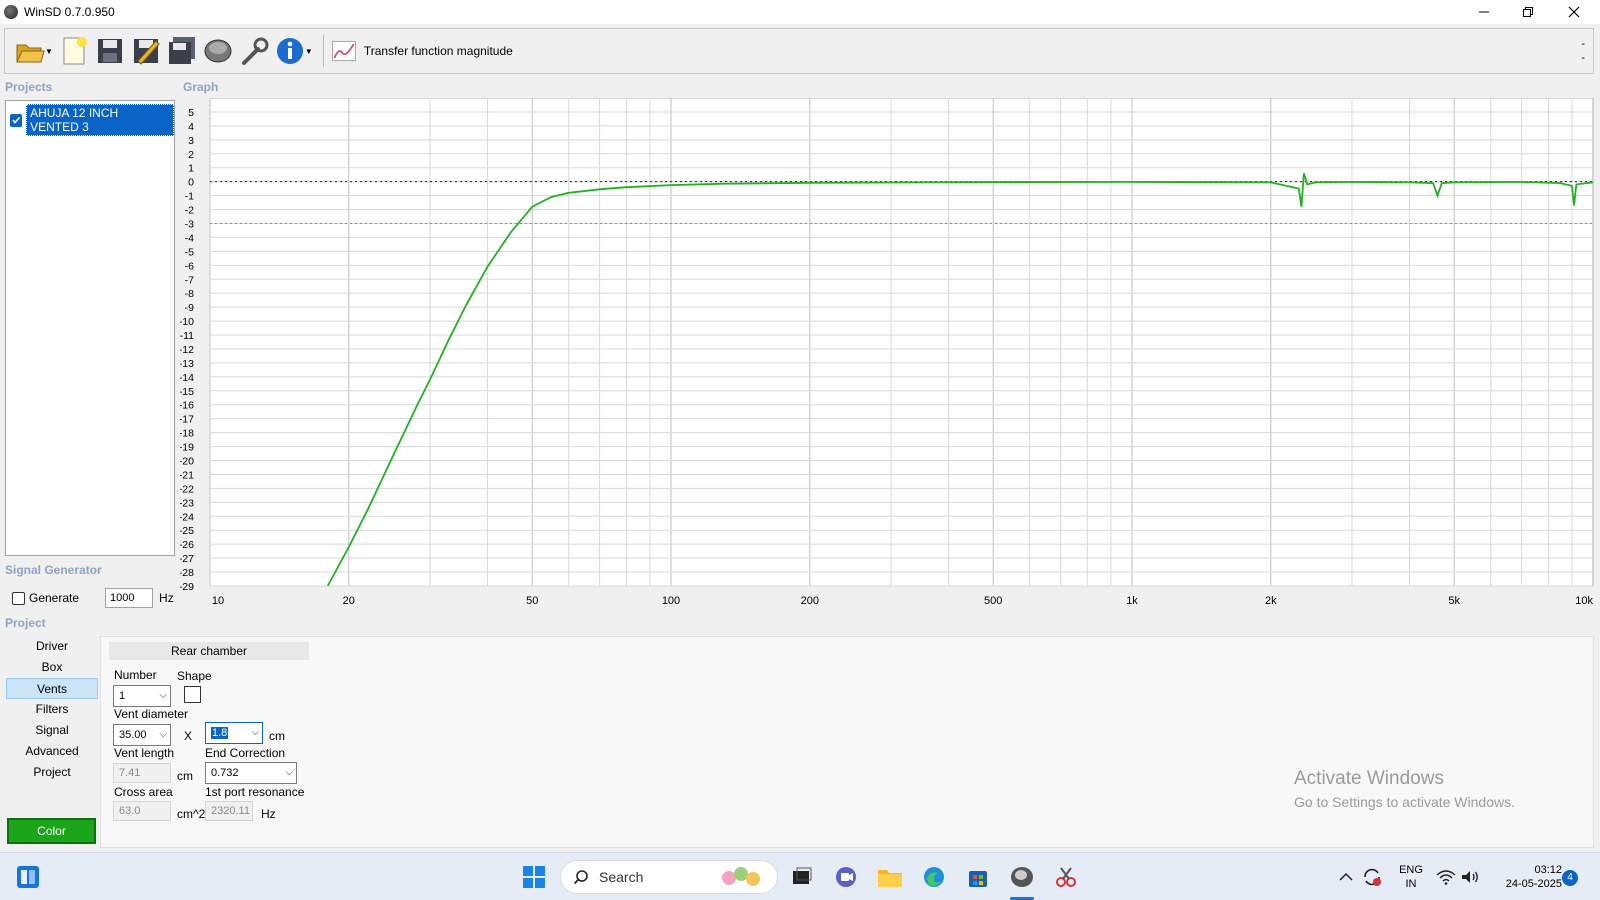  What do you see at coordinates (52, 667) in the screenshot?
I see `nav-box: Box` at bounding box center [52, 667].